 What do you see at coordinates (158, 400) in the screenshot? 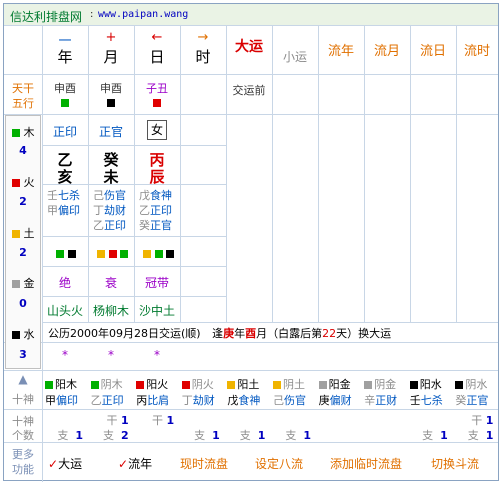
I see `shishen-god: 比肩` at bounding box center [158, 400].